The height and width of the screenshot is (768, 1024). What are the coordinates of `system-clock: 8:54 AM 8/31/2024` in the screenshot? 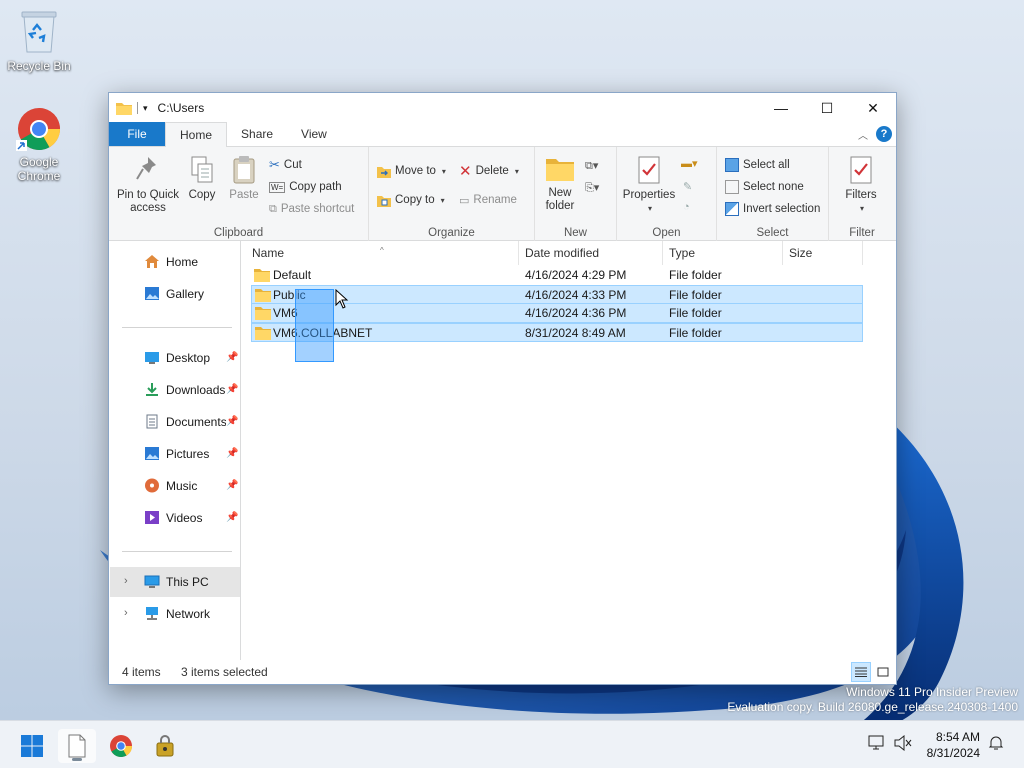 It's located at (953, 745).